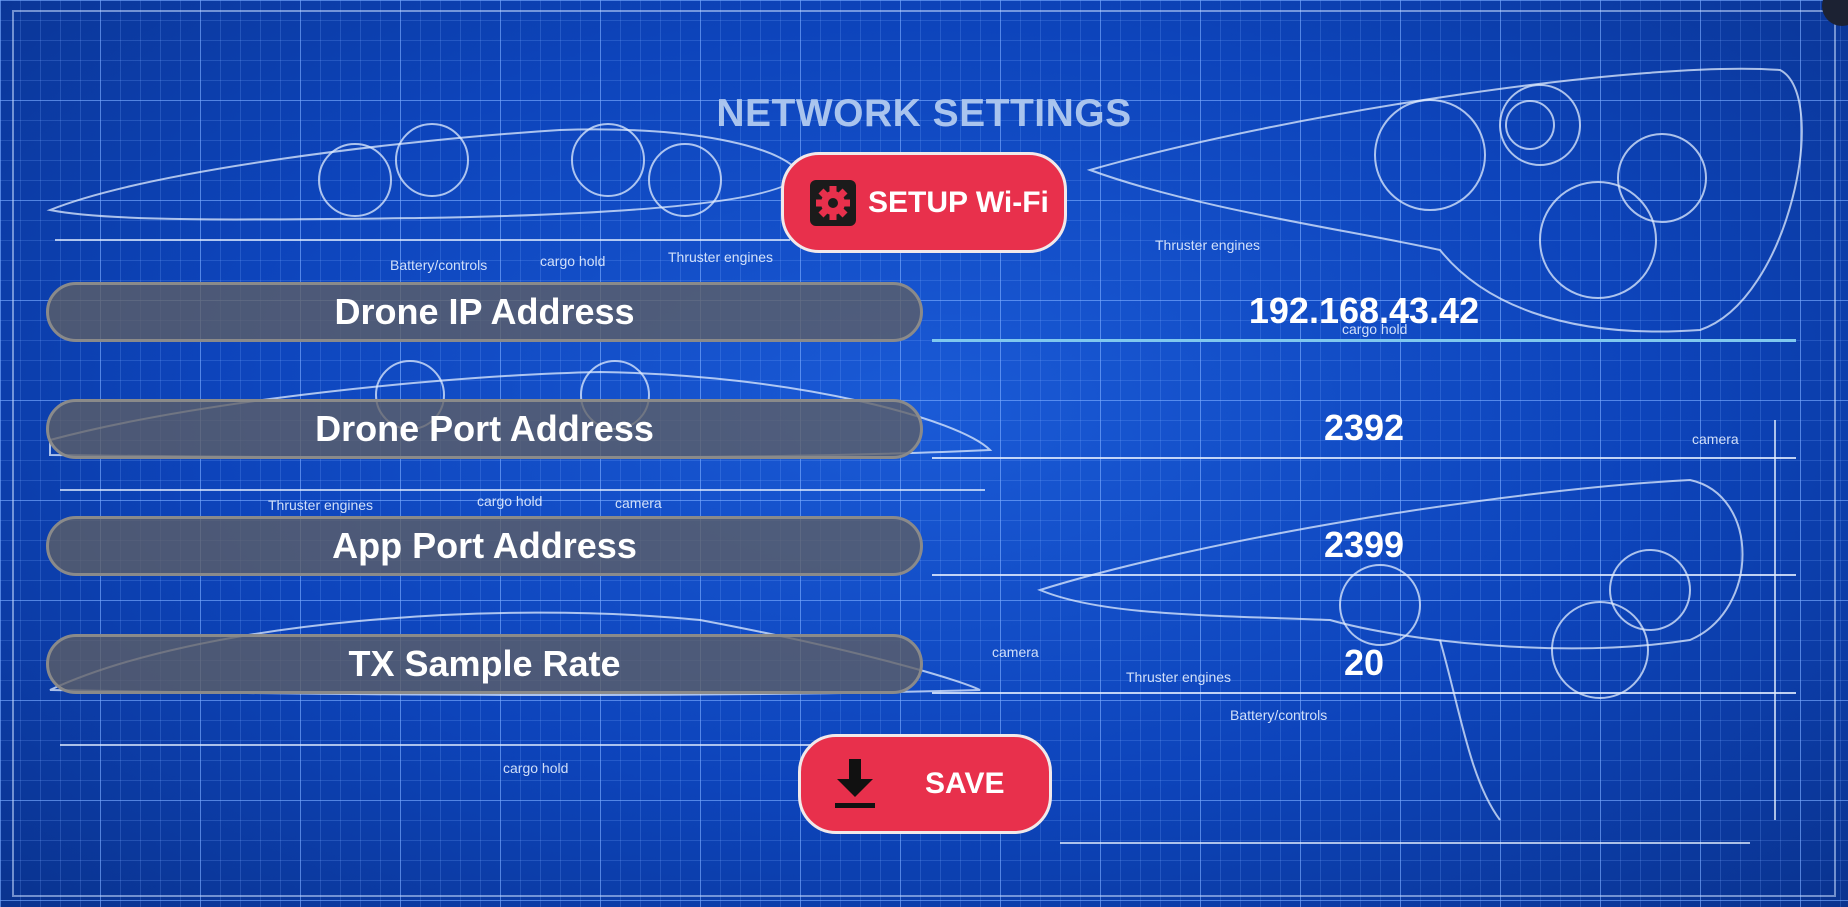  What do you see at coordinates (638, 503) in the screenshot?
I see `blueprint-label: camera` at bounding box center [638, 503].